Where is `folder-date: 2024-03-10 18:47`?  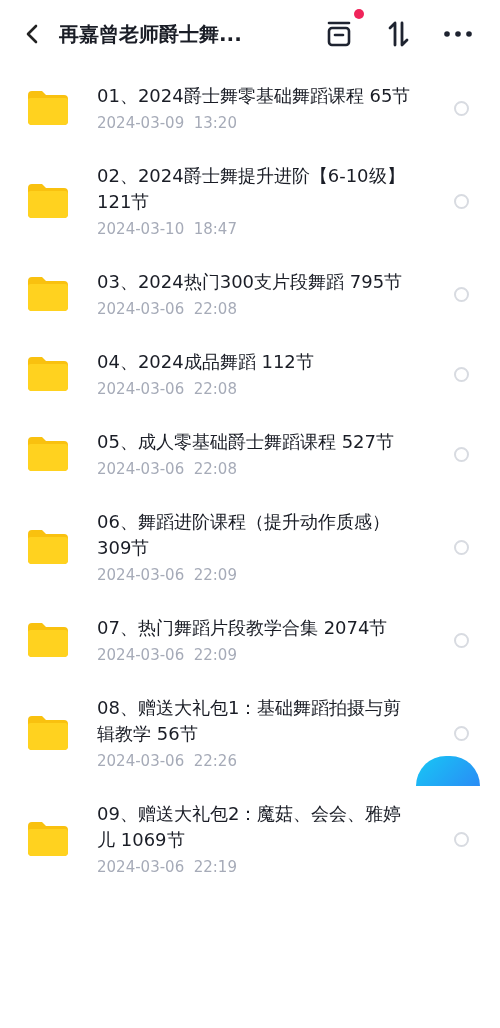 folder-date: 2024-03-10 18:47 is located at coordinates (167, 229).